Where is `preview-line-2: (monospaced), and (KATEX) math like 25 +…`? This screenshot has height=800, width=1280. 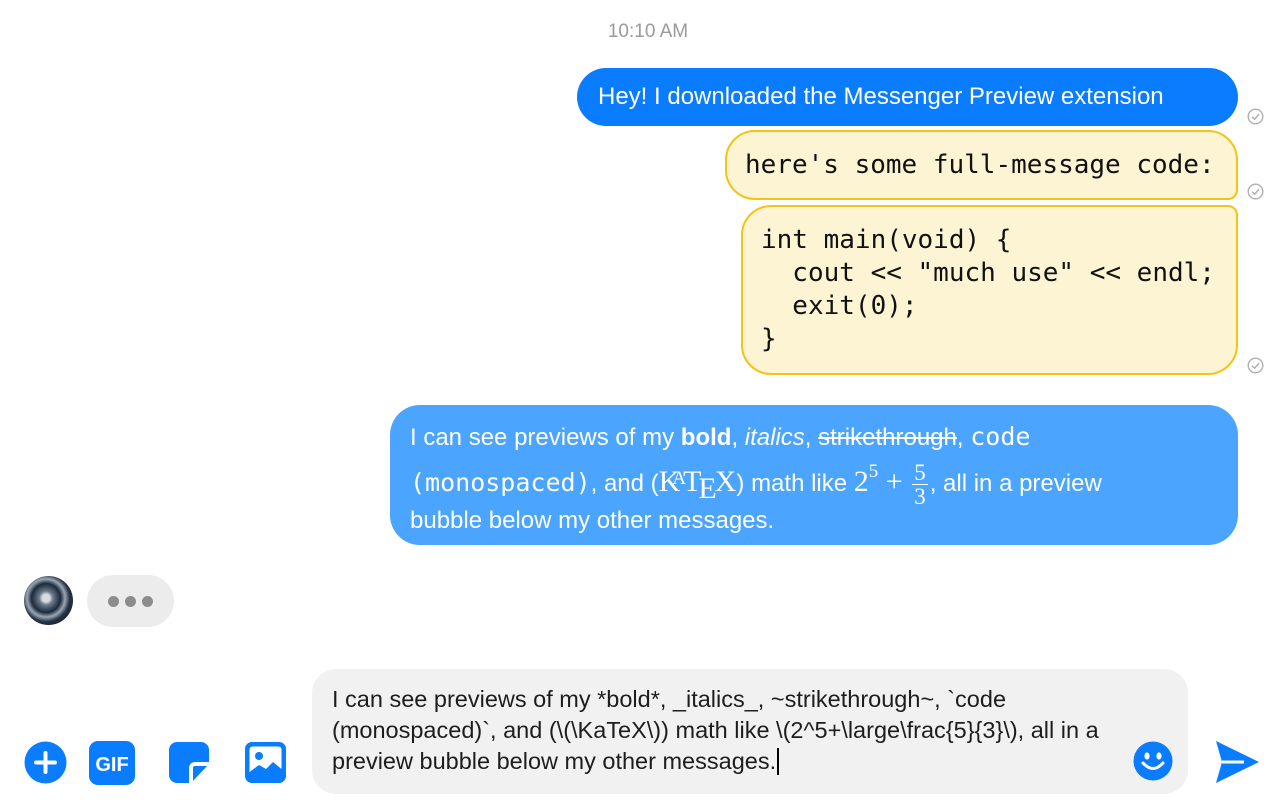 preview-line-2: (monospaced), and (KATEX) math like 25 +… is located at coordinates (814, 483).